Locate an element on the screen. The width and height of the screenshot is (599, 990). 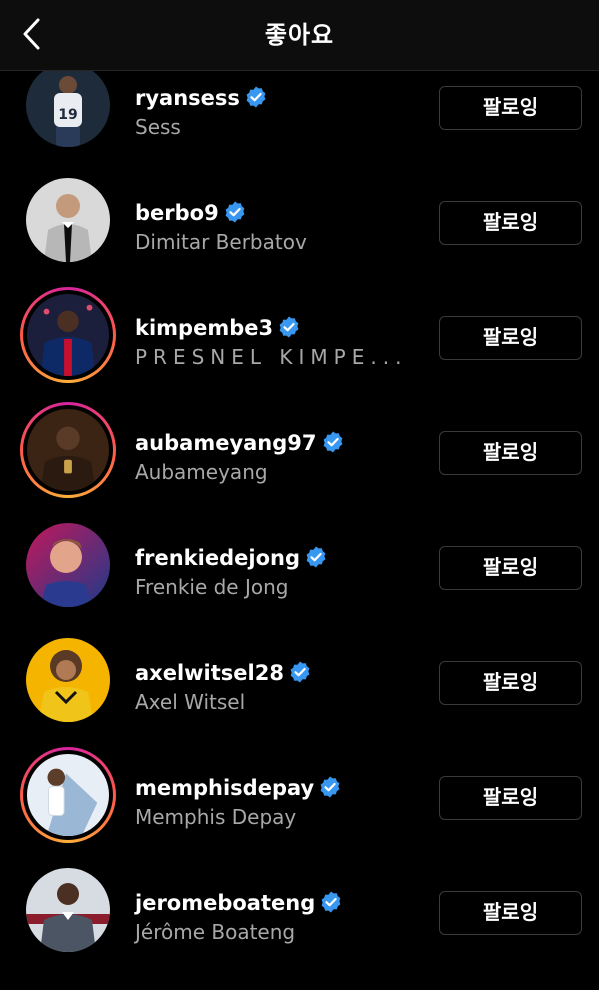
full-name: Axel Witsel is located at coordinates (190, 702).